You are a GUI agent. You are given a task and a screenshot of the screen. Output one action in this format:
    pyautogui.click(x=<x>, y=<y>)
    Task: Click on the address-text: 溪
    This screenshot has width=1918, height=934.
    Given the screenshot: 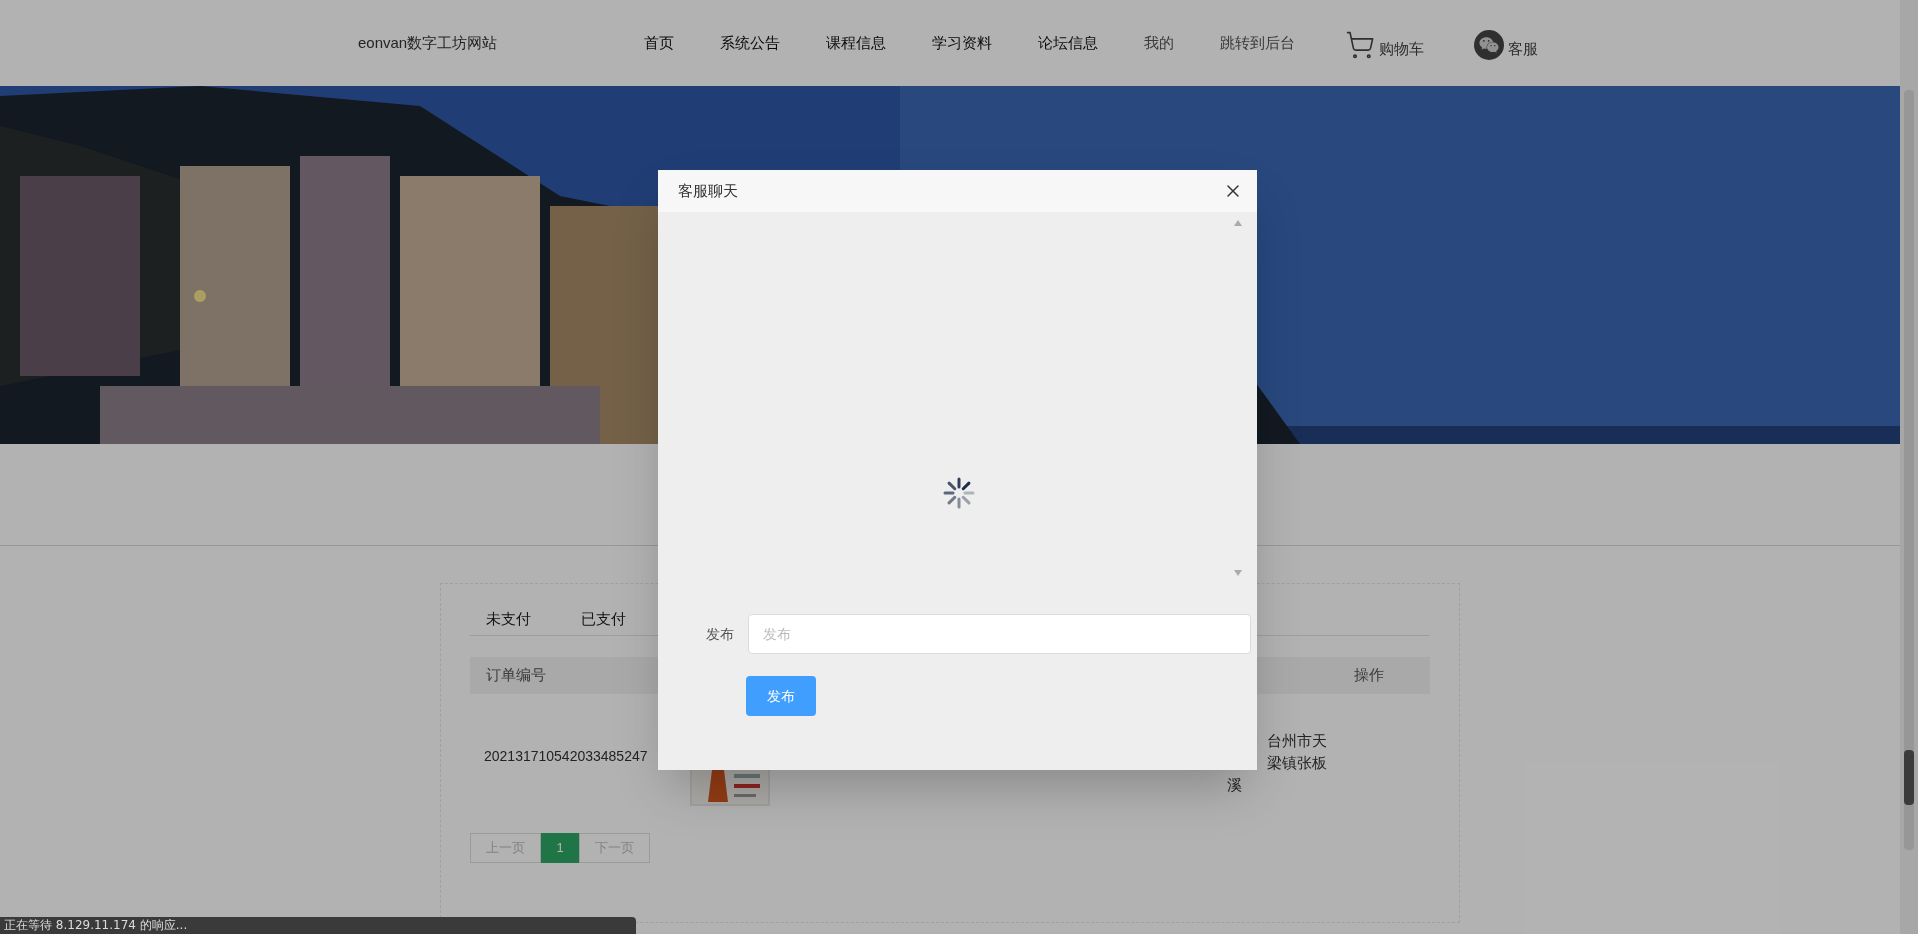 What is the action you would take?
    pyautogui.click(x=1234, y=785)
    